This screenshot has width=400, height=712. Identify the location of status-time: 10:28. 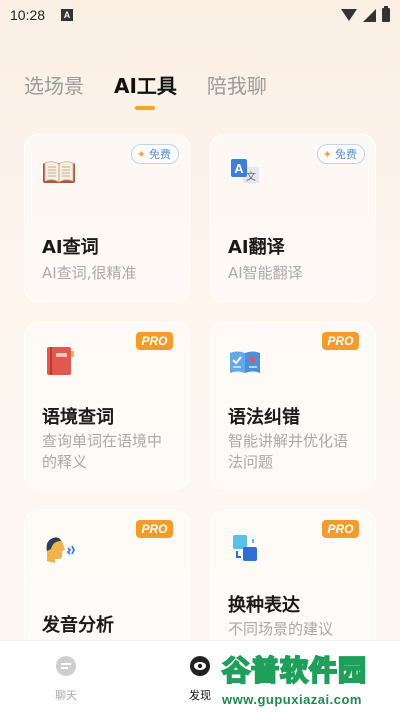
(28, 15).